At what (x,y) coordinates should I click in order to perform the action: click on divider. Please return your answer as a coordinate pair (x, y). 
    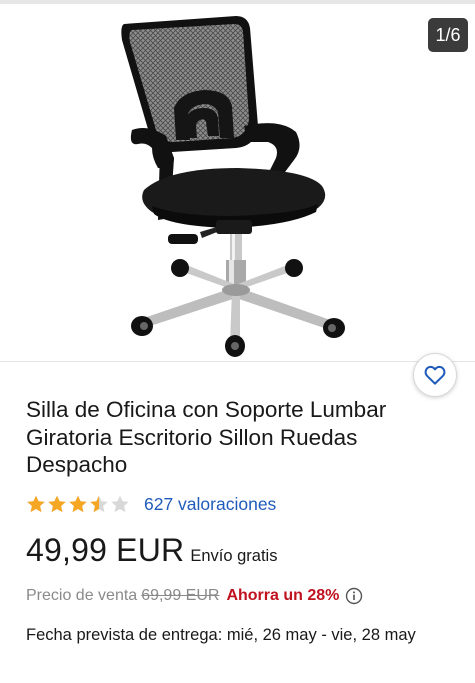
    Looking at the image, I should click on (237, 361).